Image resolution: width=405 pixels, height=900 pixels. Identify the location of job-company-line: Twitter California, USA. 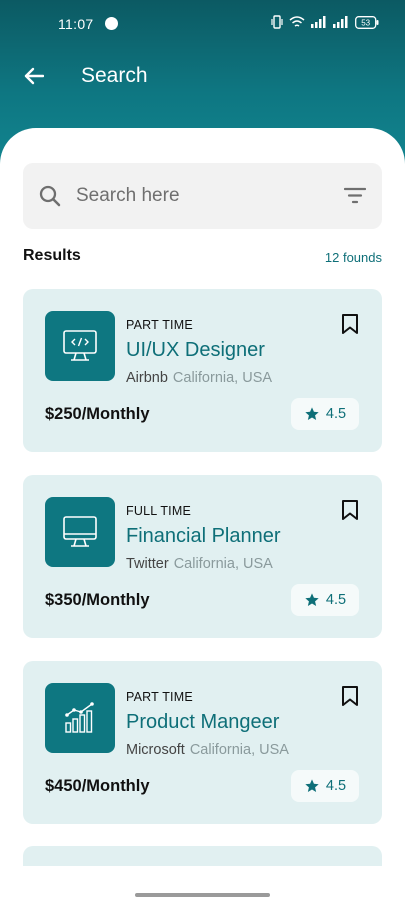
(199, 564).